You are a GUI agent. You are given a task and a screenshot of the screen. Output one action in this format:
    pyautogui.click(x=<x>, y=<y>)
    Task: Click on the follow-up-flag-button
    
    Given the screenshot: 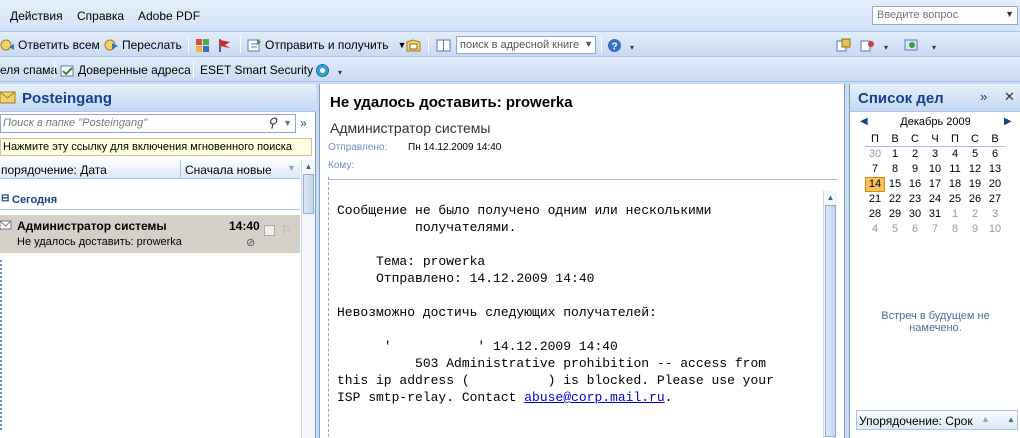 What is the action you would take?
    pyautogui.click(x=226, y=45)
    